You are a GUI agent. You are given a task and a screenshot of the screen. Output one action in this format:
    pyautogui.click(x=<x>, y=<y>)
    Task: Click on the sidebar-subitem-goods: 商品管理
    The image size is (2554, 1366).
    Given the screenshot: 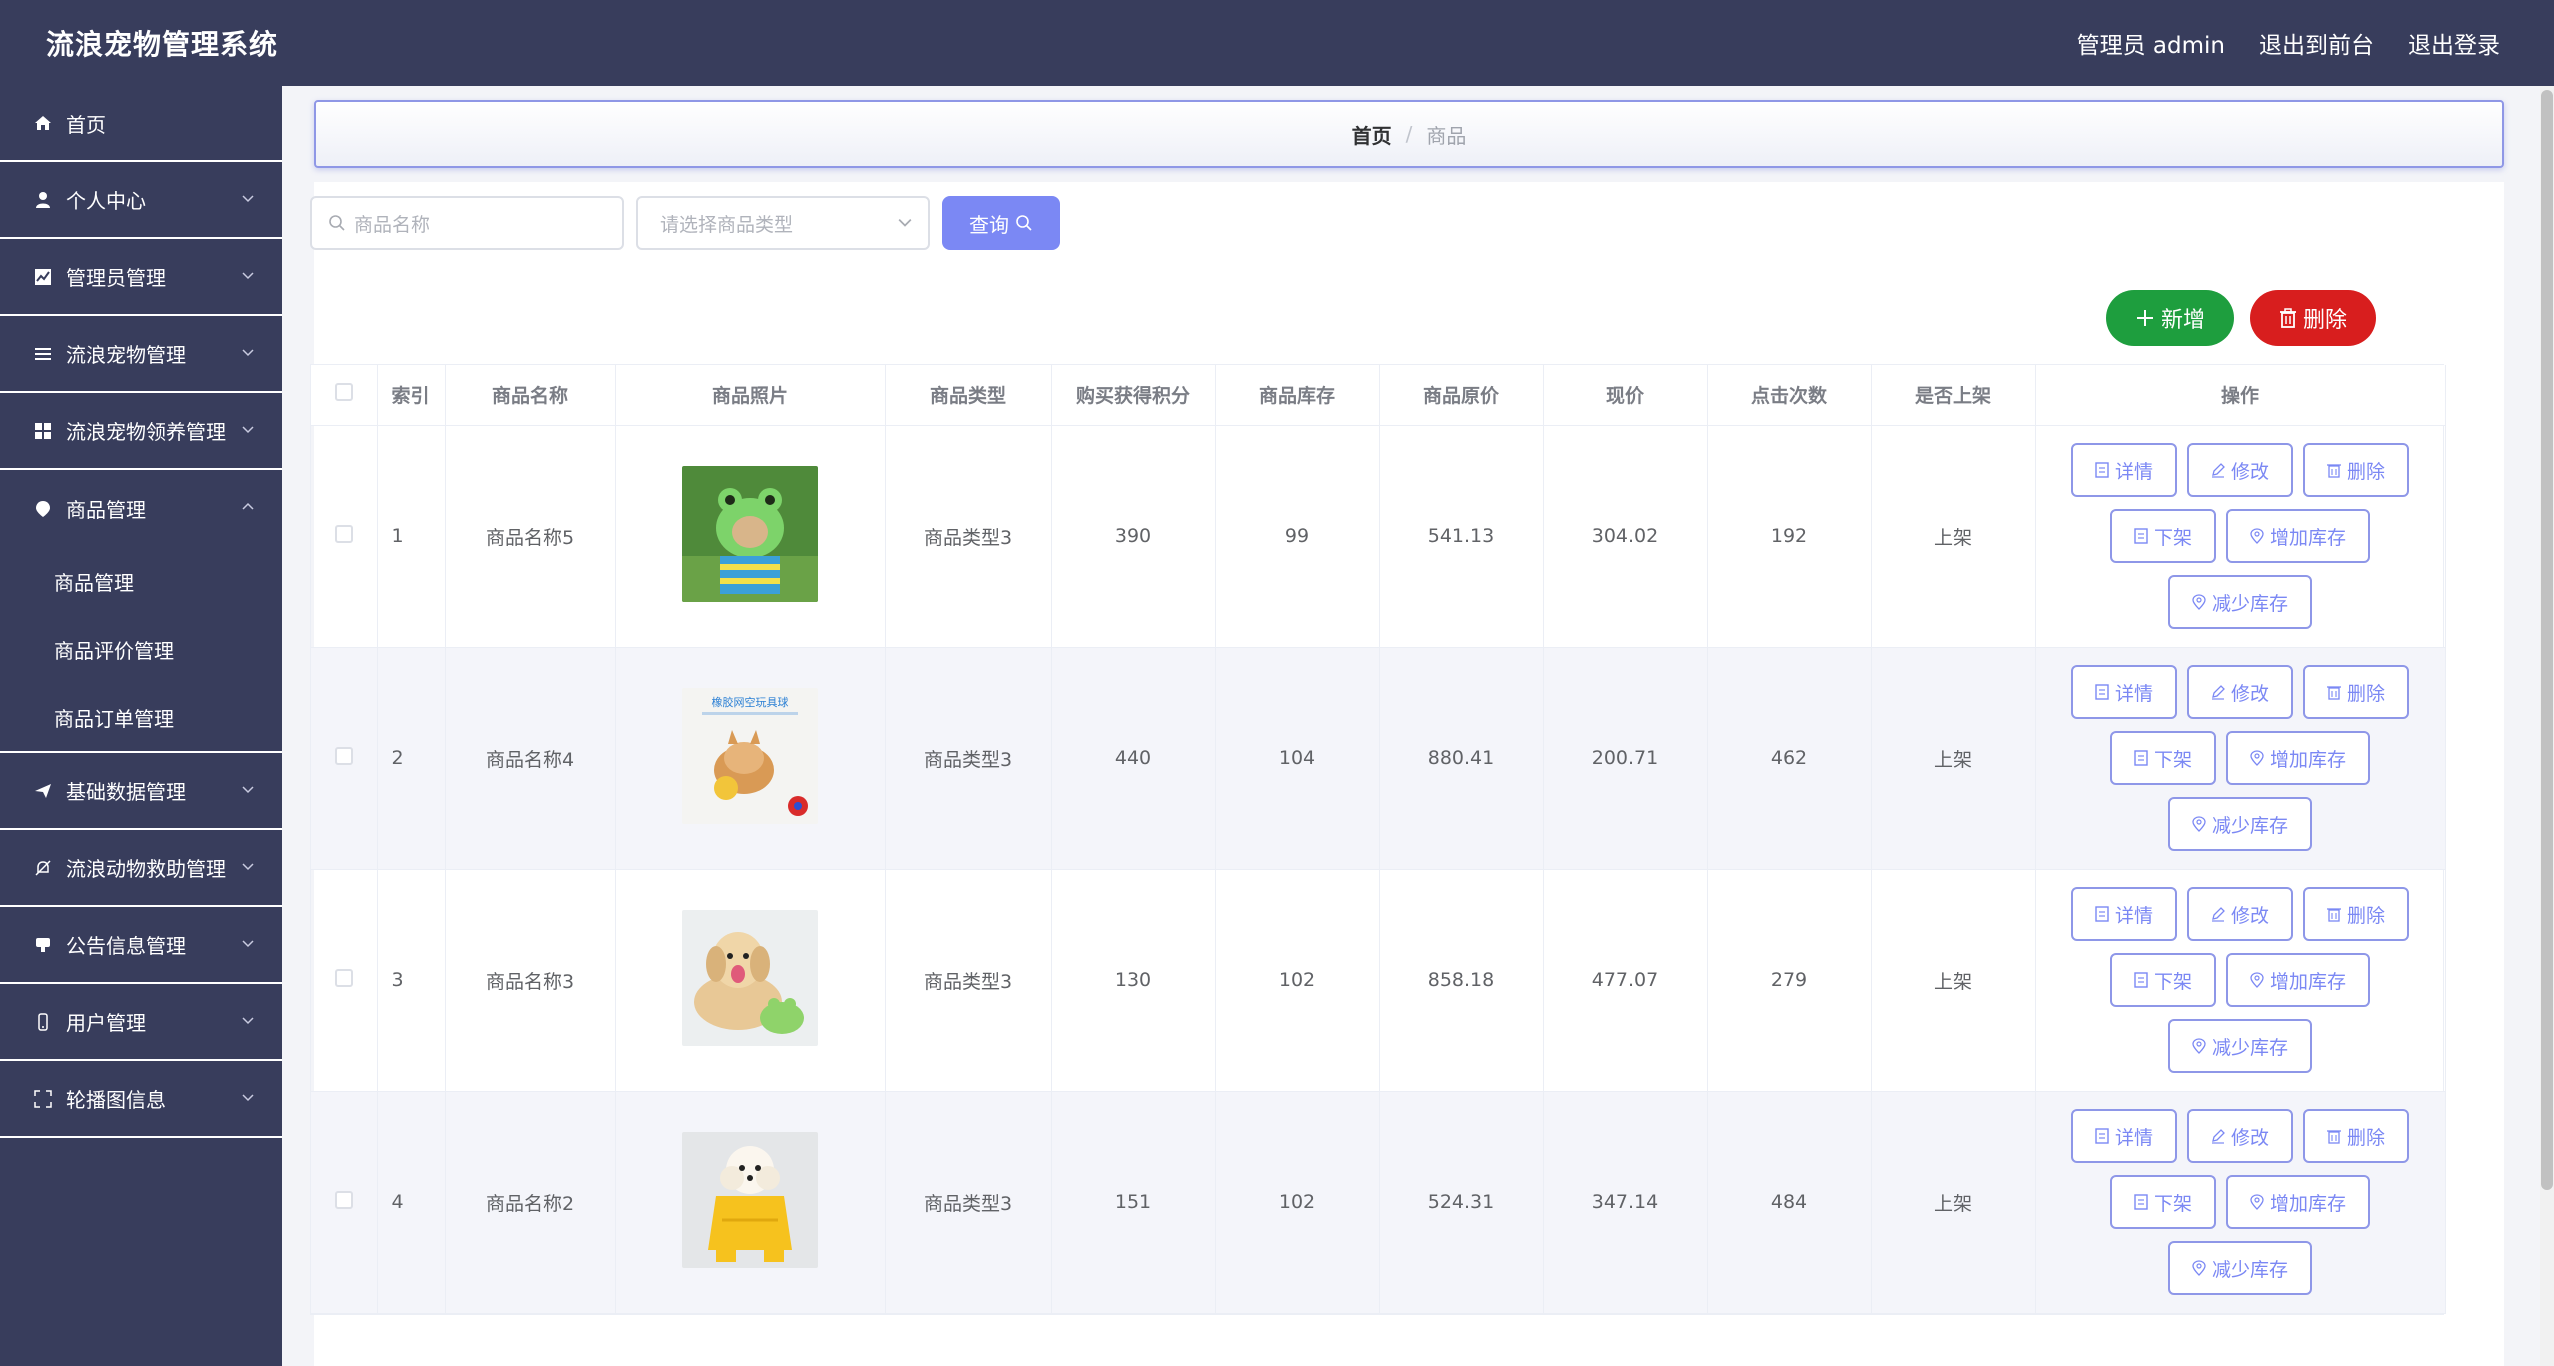 What is the action you would take?
    pyautogui.click(x=141, y=581)
    